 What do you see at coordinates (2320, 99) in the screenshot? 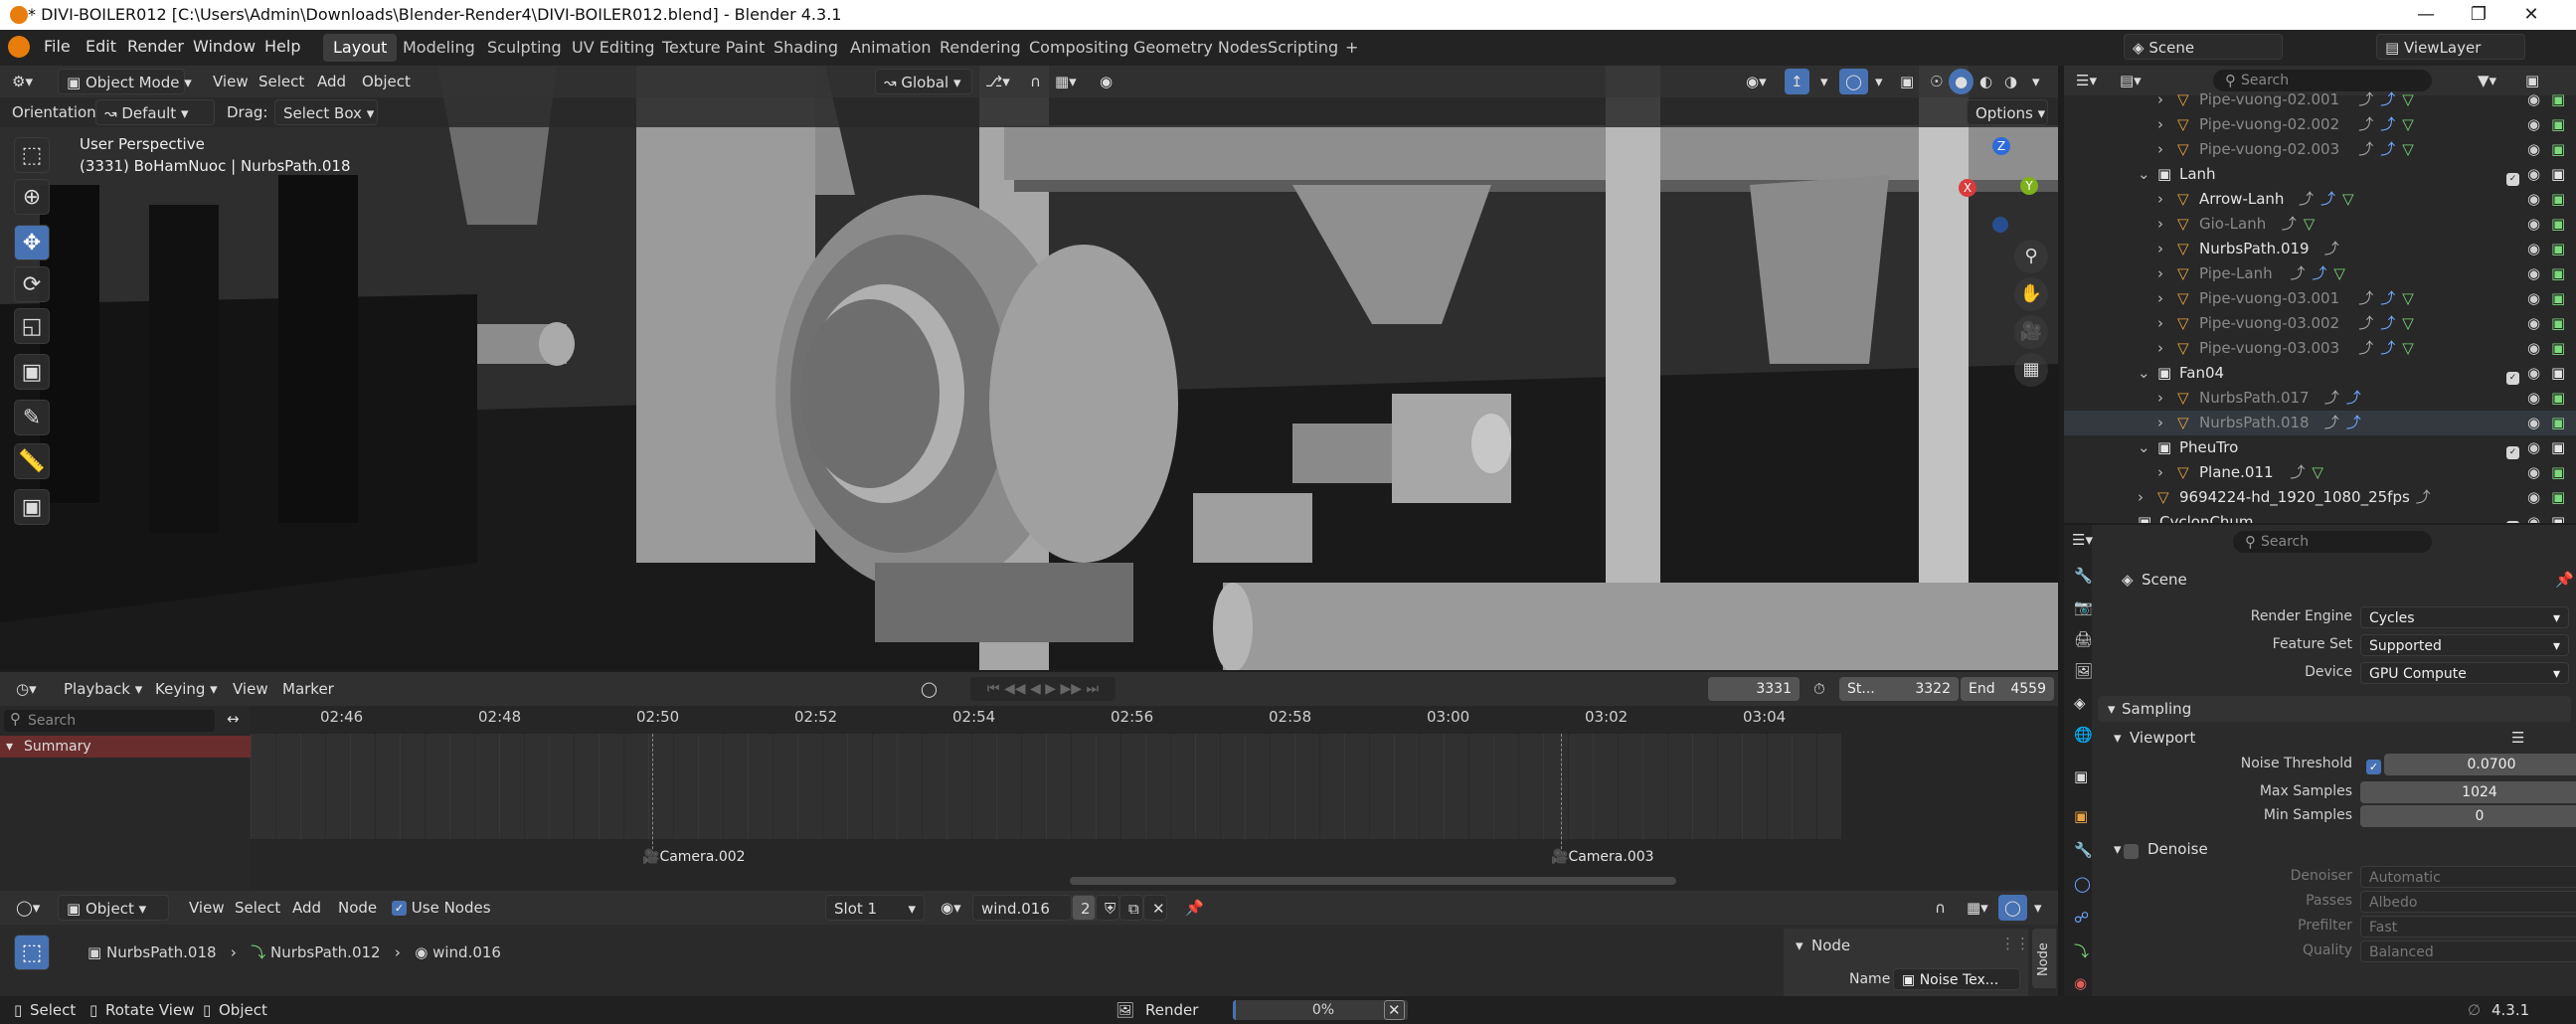
I see `outliner-row: › ▽ Pipe-vuong-02.001 ⤴ ⤴ ▽ ◉ ▣` at bounding box center [2320, 99].